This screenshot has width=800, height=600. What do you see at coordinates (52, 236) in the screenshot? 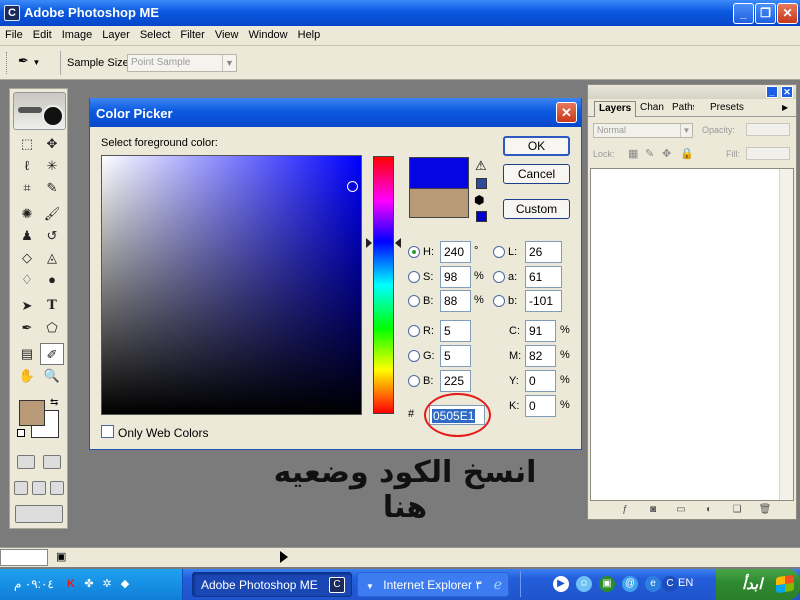
I see `history-brush-icon: ↺` at bounding box center [52, 236].